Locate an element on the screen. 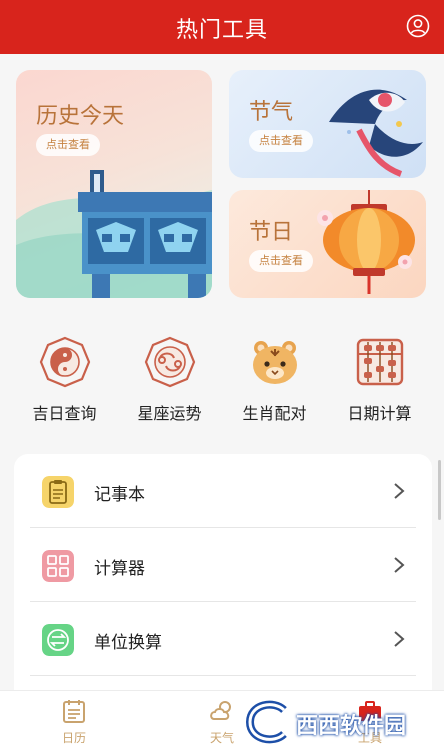  tool-list-item-calculator: 计算器 is located at coordinates (223, 565).